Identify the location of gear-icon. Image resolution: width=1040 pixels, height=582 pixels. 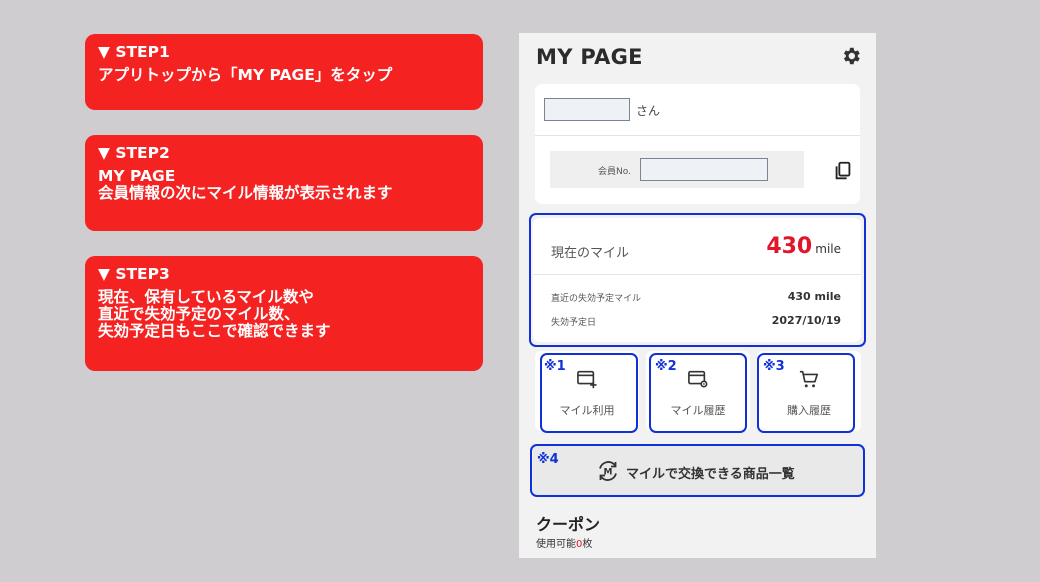
(851, 56).